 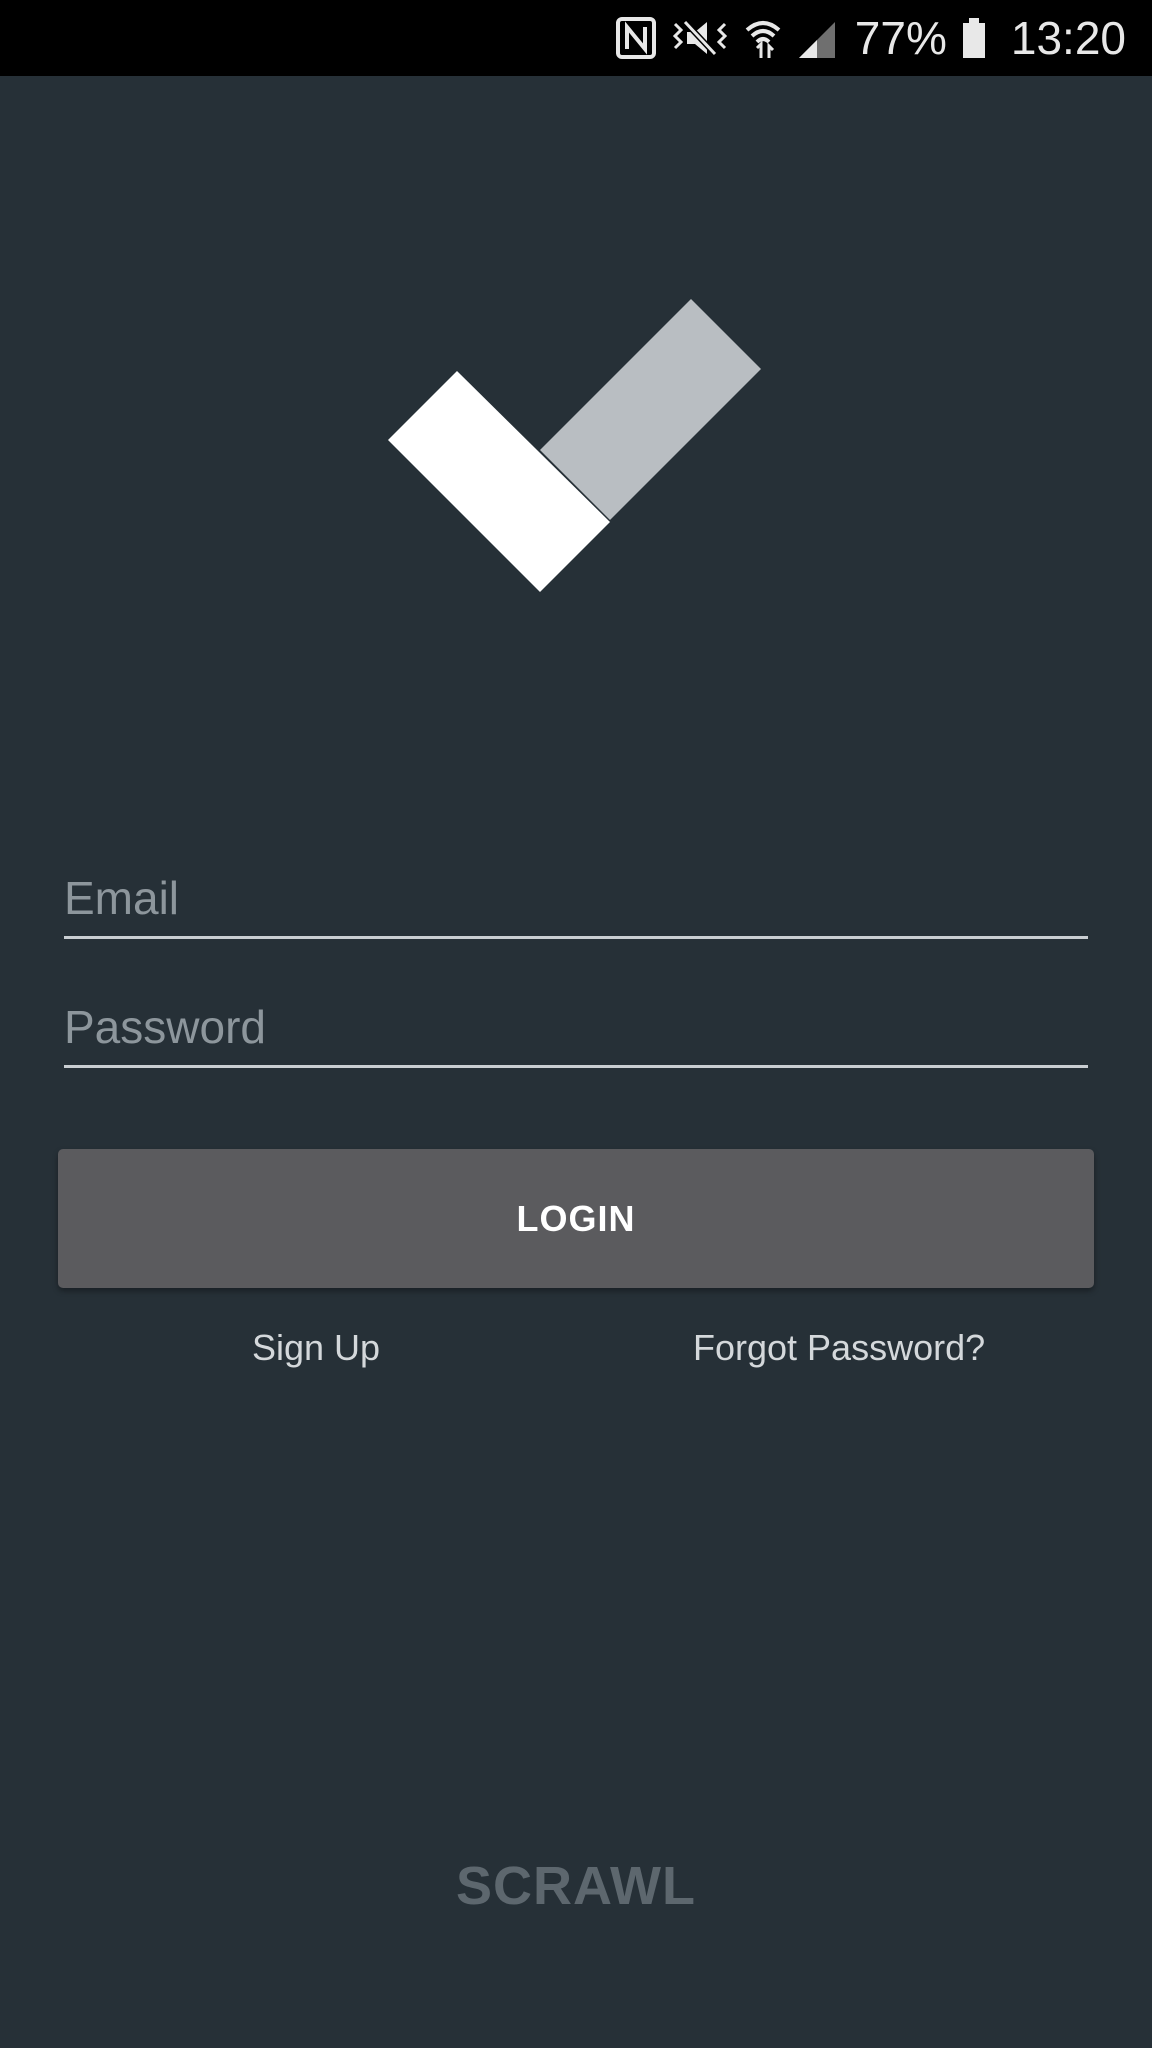 I want to click on nfc-icon, so click(x=636, y=38).